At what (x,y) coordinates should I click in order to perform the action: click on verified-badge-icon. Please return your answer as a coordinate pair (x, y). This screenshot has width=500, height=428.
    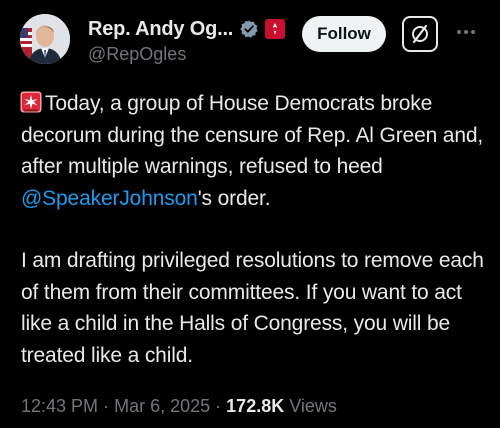
    Looking at the image, I should click on (249, 29).